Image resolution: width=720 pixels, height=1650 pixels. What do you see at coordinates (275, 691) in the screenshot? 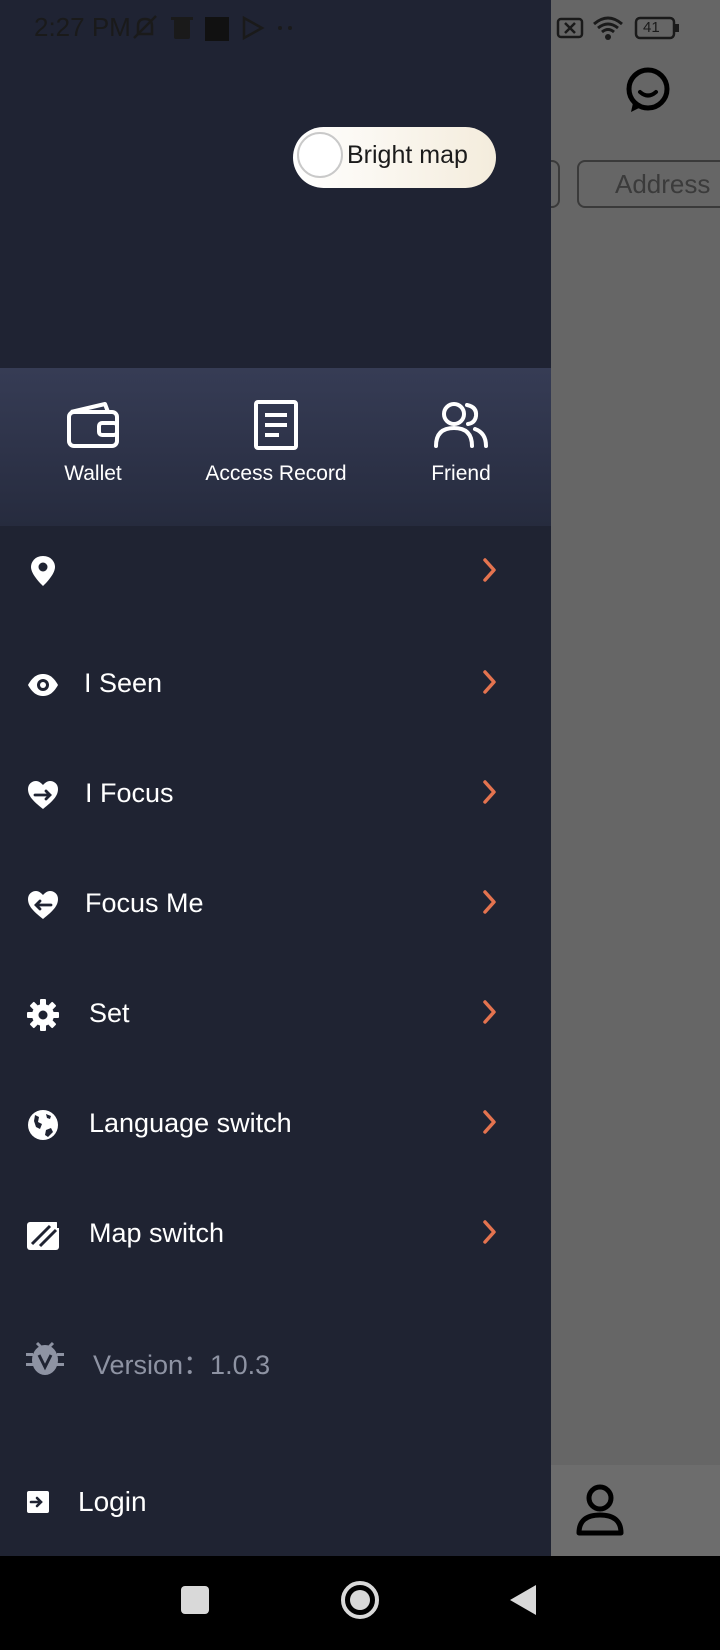
I see `menu-item-i-seen: I Seen` at bounding box center [275, 691].